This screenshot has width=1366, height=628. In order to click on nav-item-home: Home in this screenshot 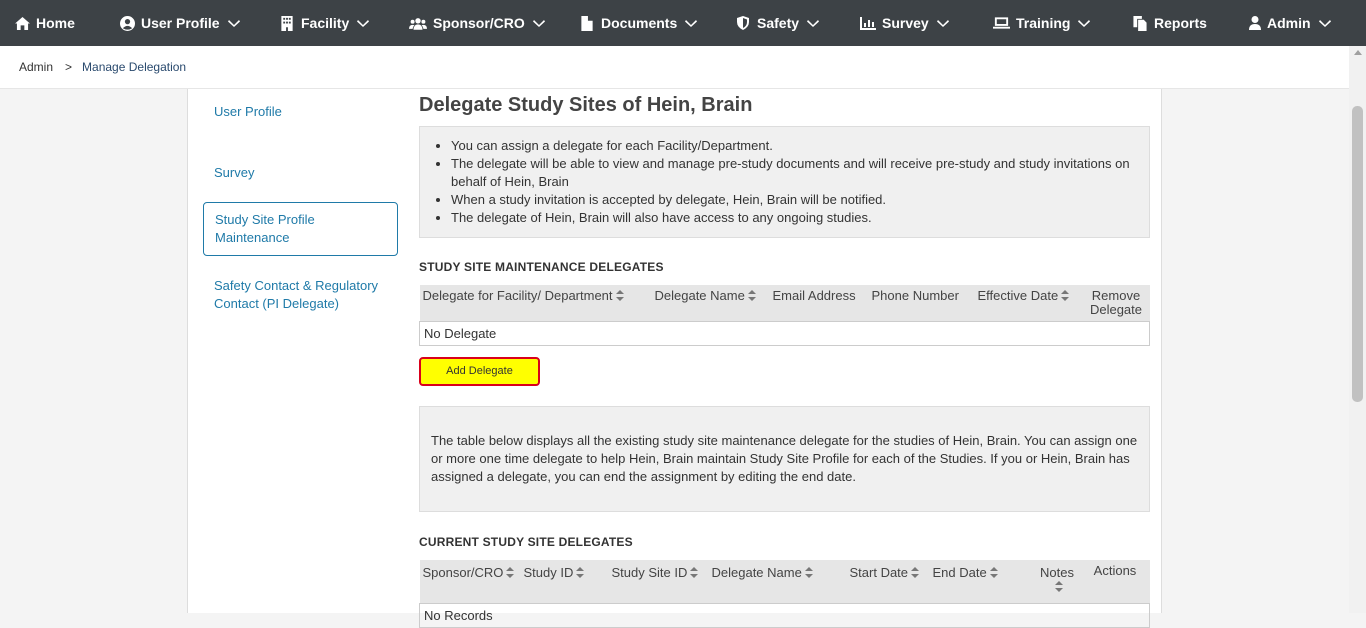, I will do `click(53, 23)`.